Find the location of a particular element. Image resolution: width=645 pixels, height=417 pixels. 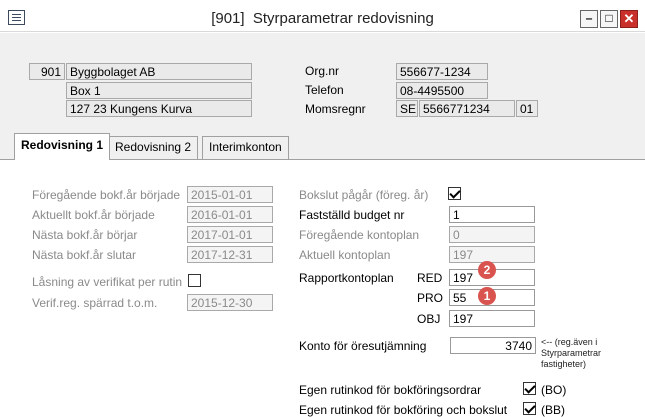

lock-per-routine-checkbox is located at coordinates (194, 280).